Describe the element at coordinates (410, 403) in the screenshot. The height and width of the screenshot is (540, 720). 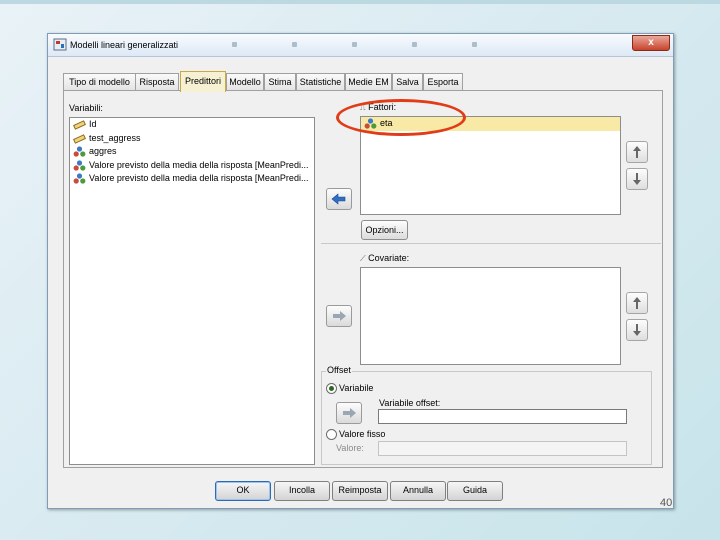
I see `offset-variable-field-label: Variabile offset:` at that location.